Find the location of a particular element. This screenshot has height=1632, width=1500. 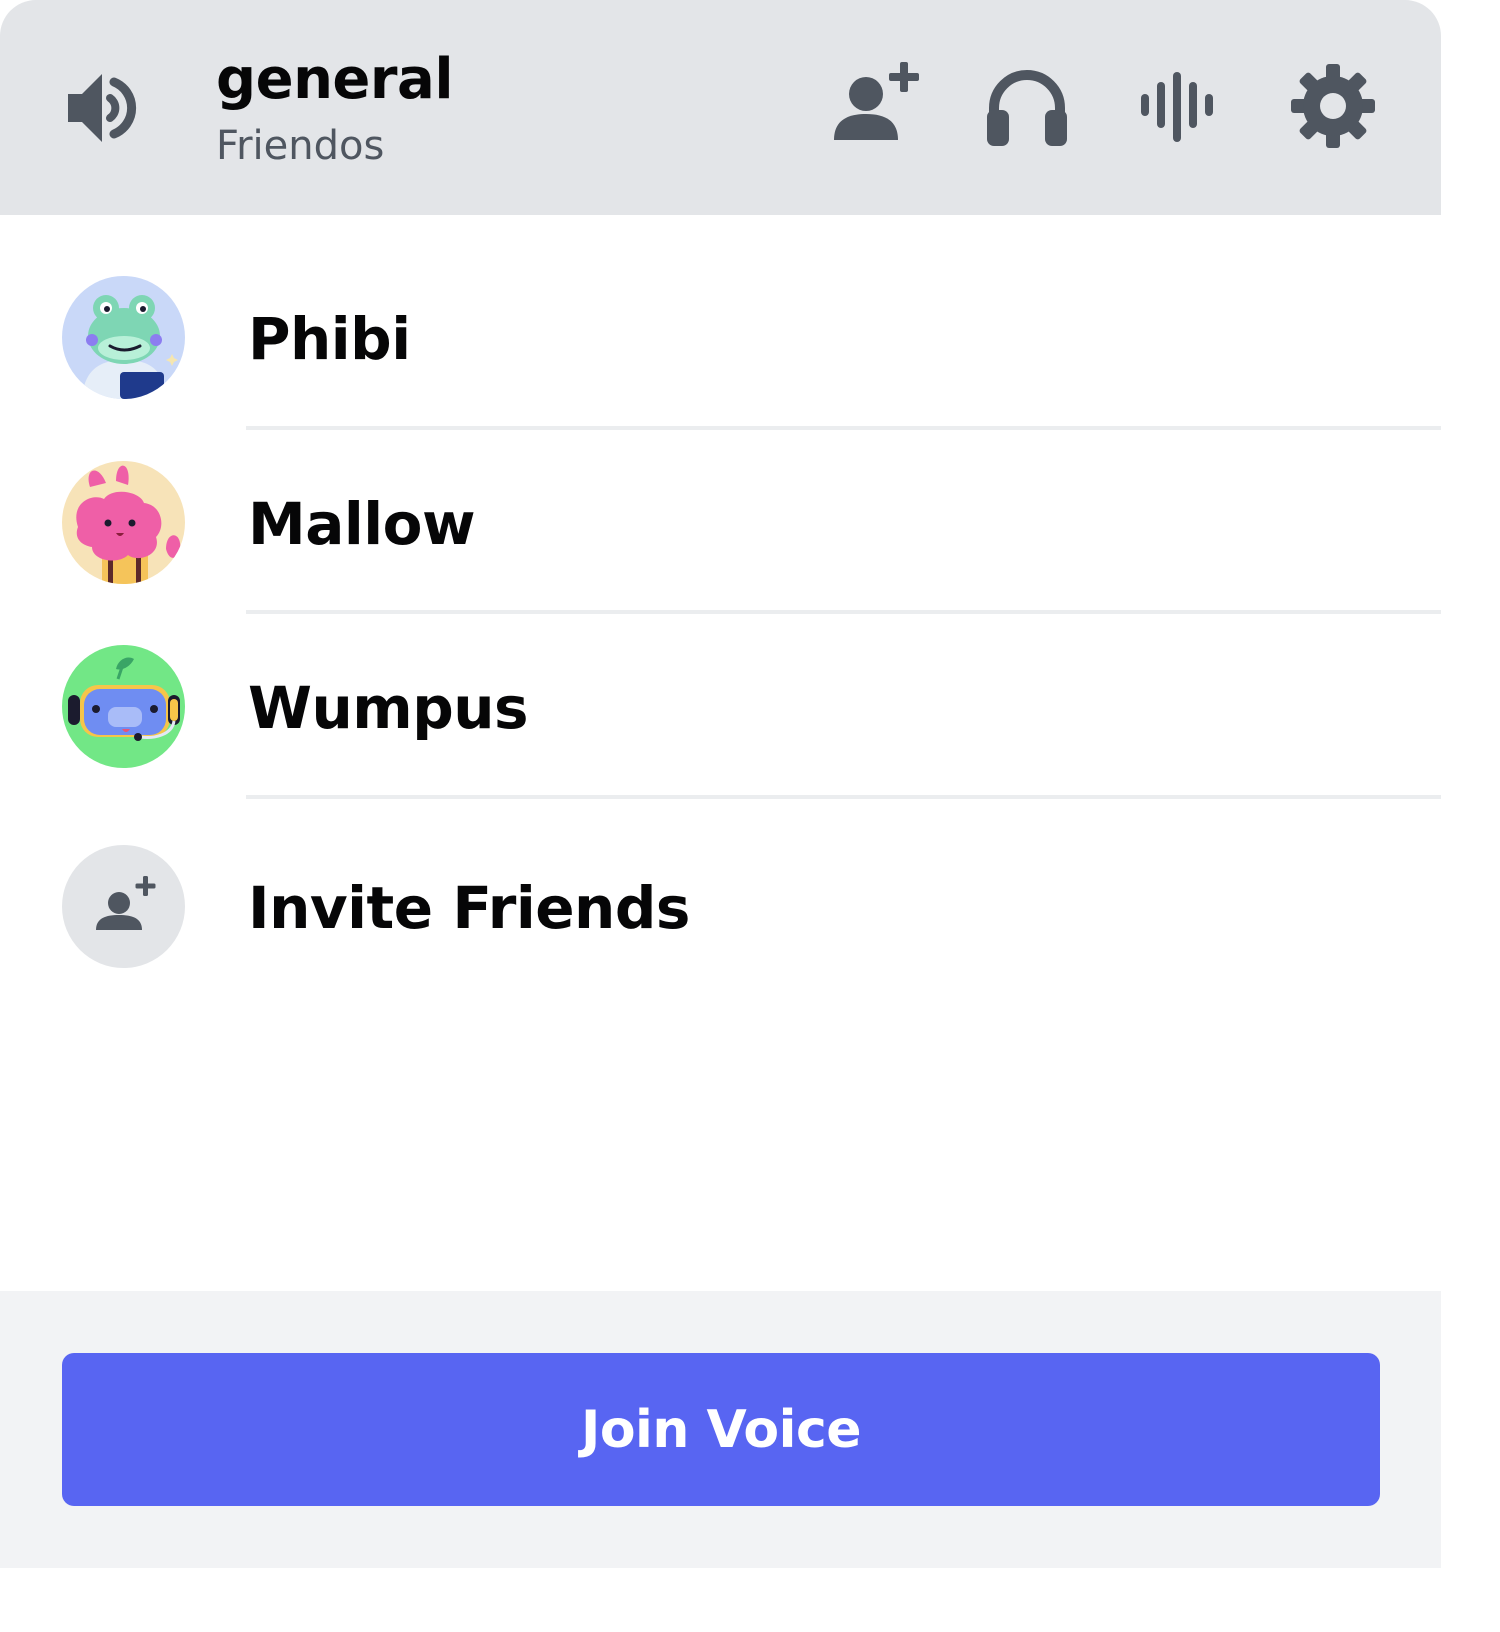

speaker-icon is located at coordinates (106, 108).